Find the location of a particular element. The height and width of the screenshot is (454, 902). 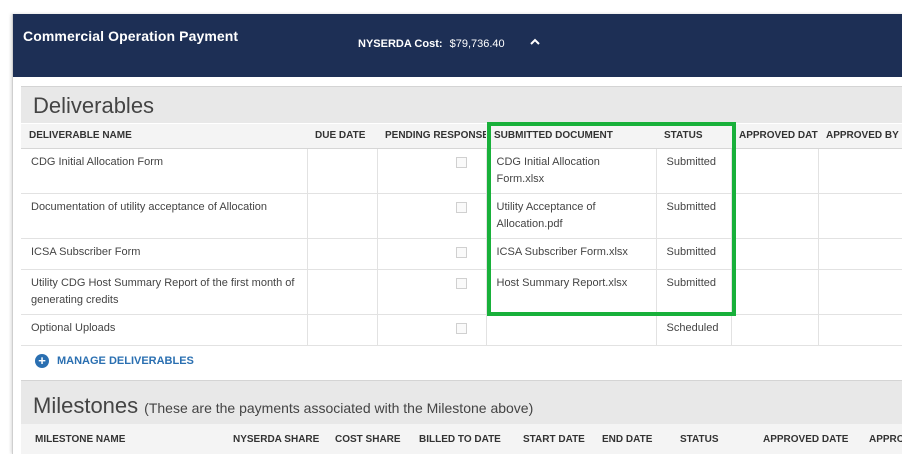

col-due-date: DUE DATE is located at coordinates (342, 136).